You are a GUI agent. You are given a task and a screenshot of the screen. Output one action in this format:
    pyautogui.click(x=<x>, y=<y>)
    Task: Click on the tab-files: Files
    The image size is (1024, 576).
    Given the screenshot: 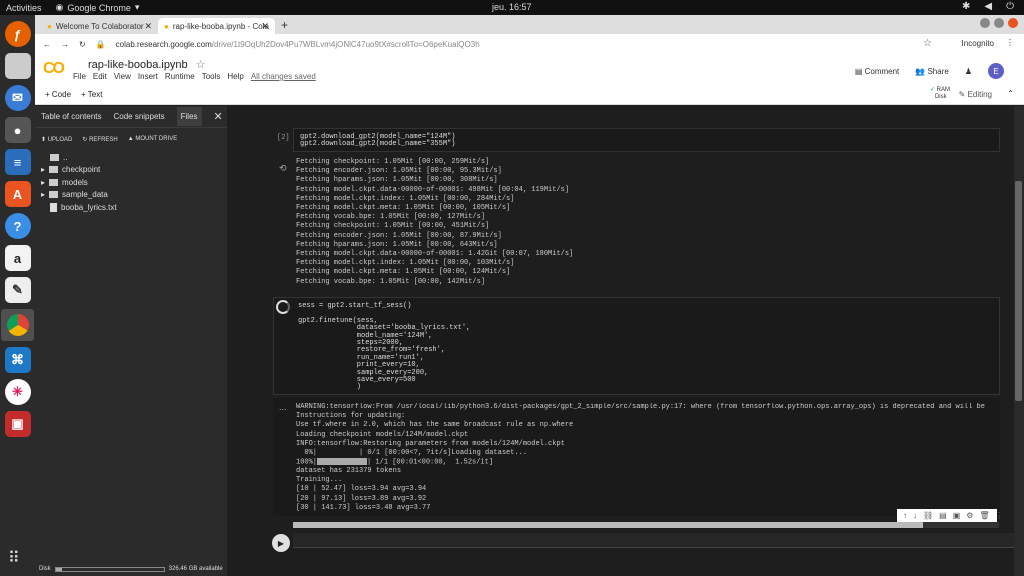 What is the action you would take?
    pyautogui.click(x=189, y=116)
    